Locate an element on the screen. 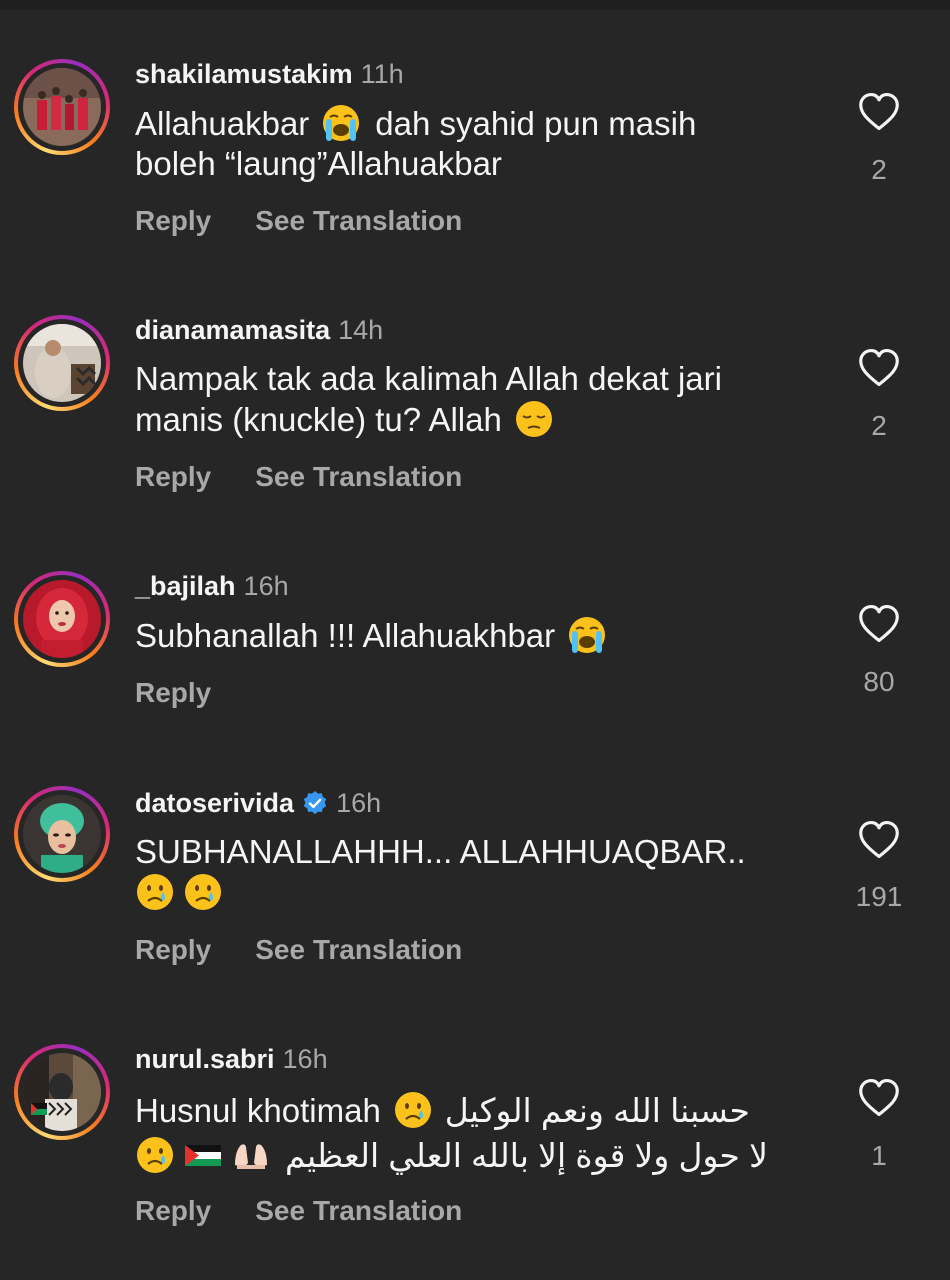  comment-line-arabic: لا حول ولا قوة إلا بالله العلي العظيم is located at coordinates (526, 1155).